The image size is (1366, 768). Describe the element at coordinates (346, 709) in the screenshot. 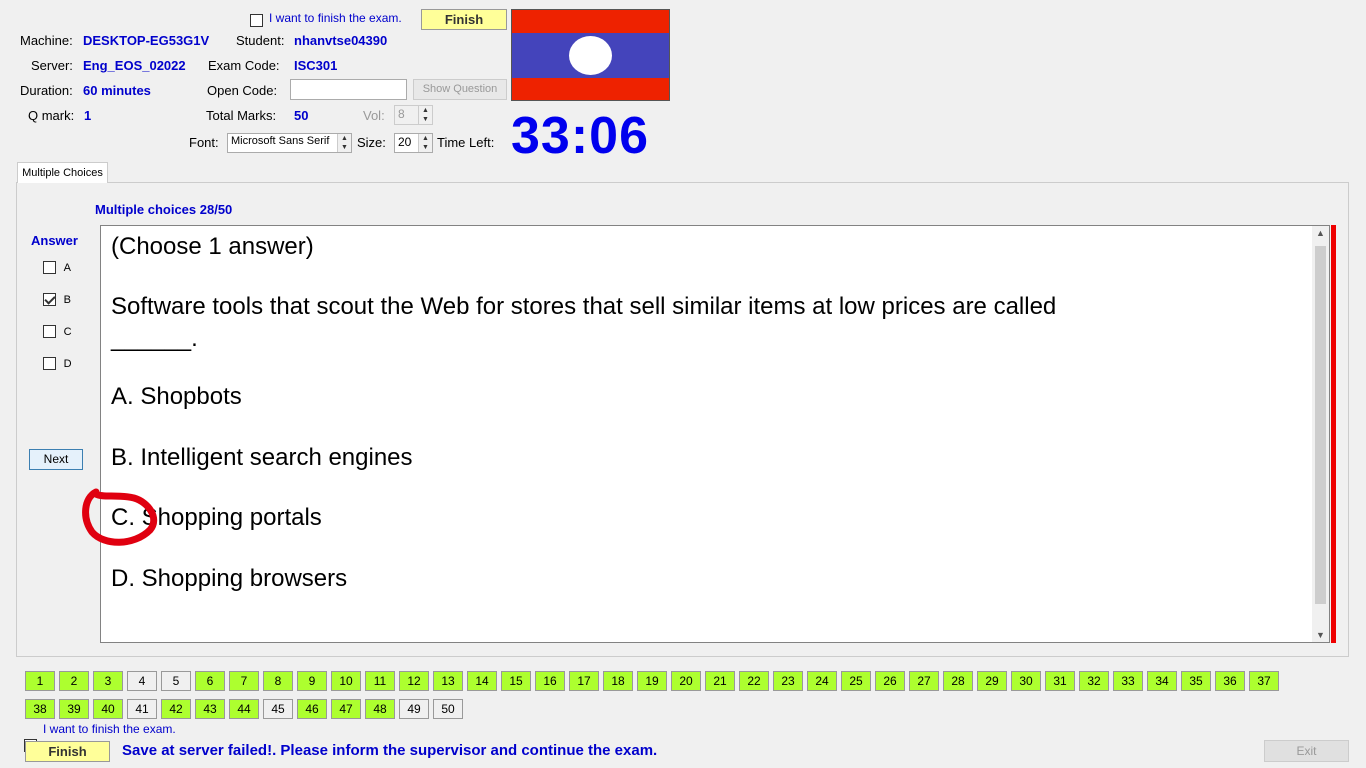

I see `question-nav-button: 47` at that location.